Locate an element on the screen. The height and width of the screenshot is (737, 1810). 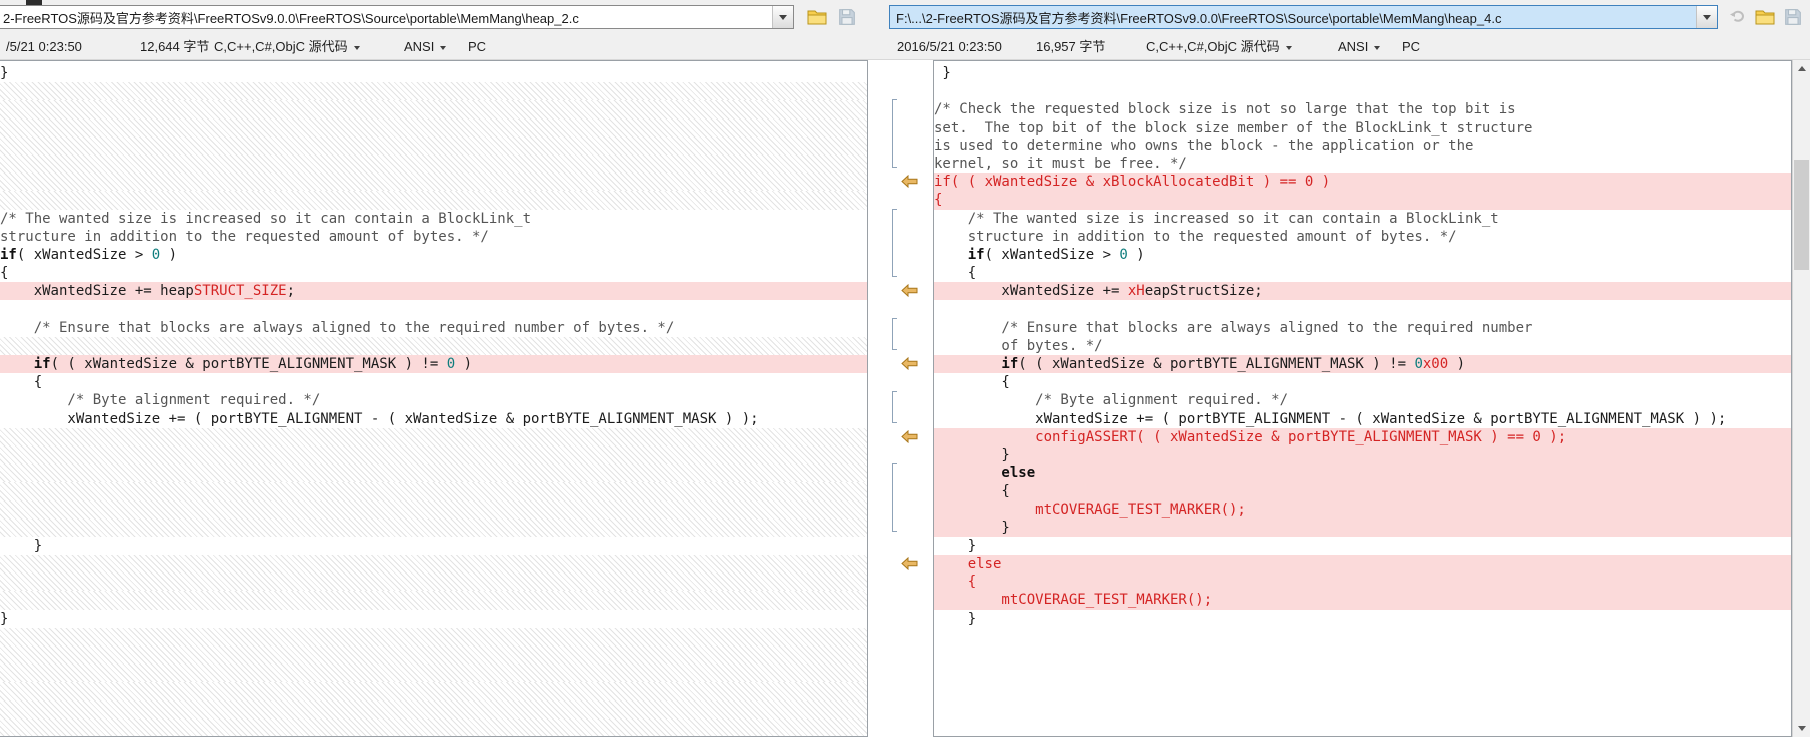
chevron-down-icon is located at coordinates (356, 47).